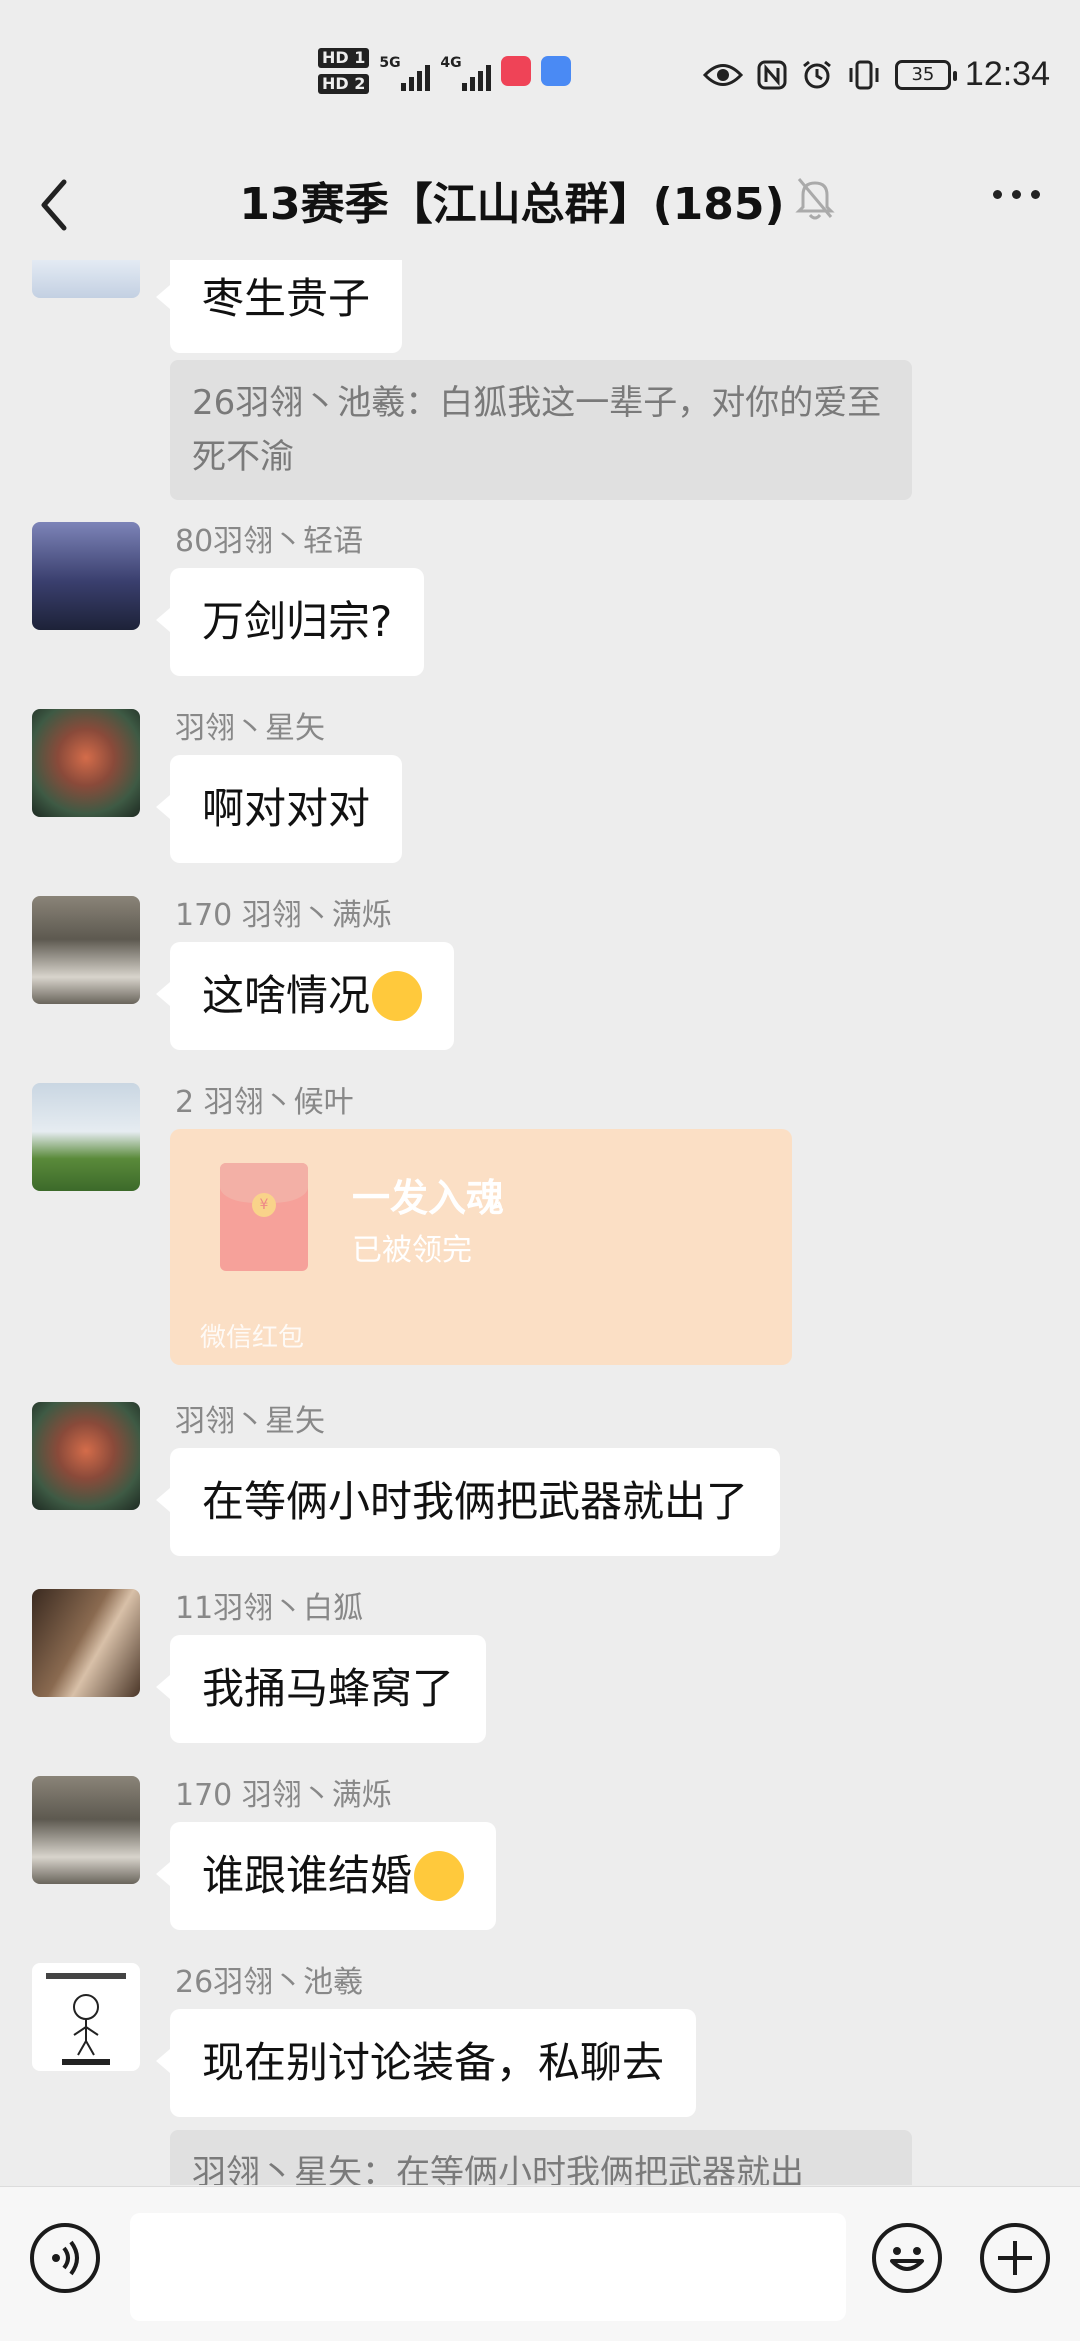  I want to click on quoted-message: 羽翎丶星矢：在等俩小时我俩把武器就出, so click(541, 2157).